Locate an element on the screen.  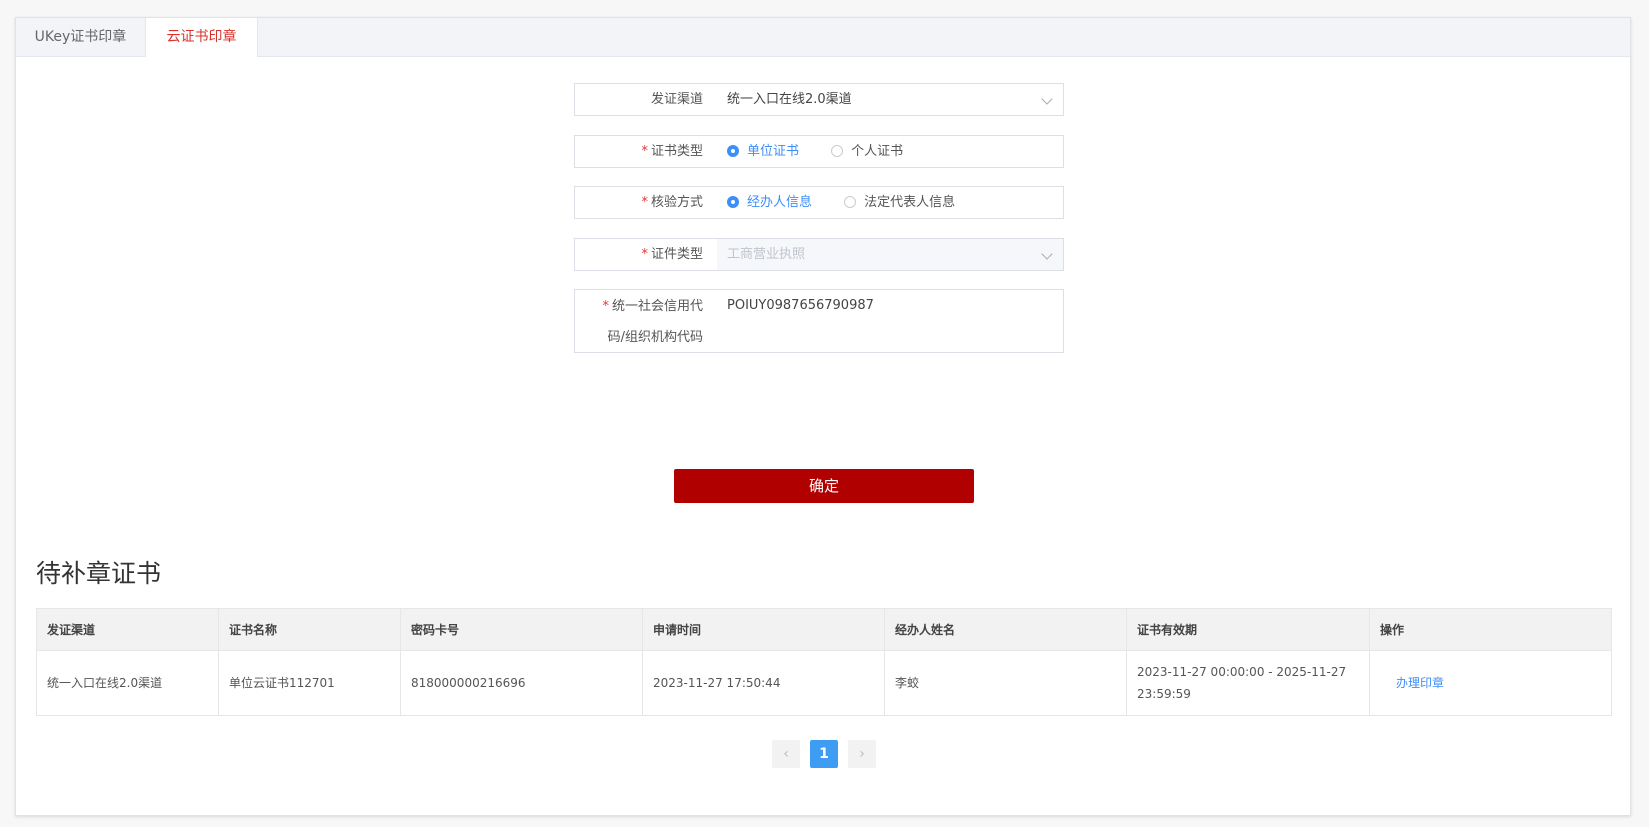
verify-method-radio-group: 经办人信息 法定代表人信息 is located at coordinates (845, 202).